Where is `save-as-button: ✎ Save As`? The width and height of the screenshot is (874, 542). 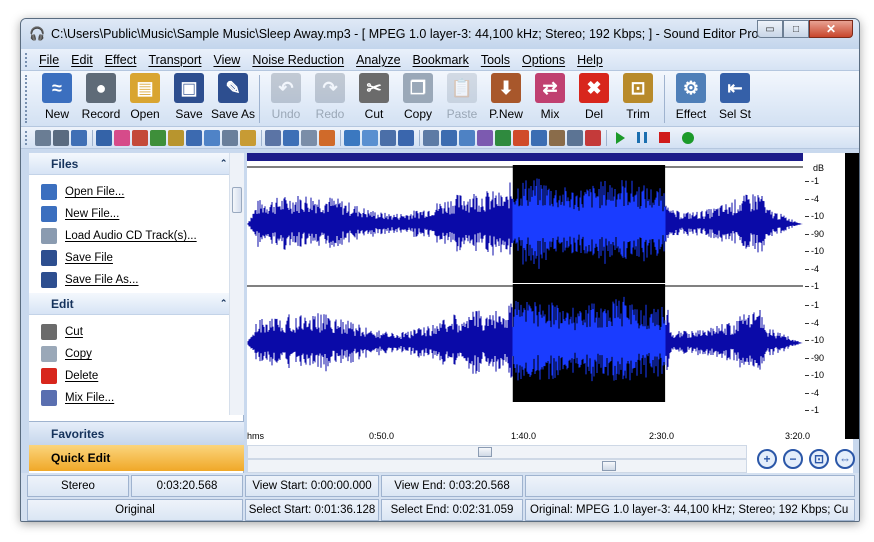
save-as-button: ✎ Save As is located at coordinates (233, 97).